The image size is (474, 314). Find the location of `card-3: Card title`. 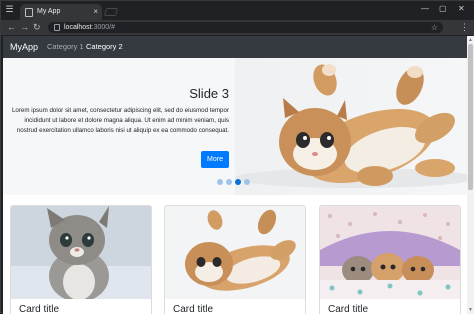

card-3: Card title is located at coordinates (390, 259).